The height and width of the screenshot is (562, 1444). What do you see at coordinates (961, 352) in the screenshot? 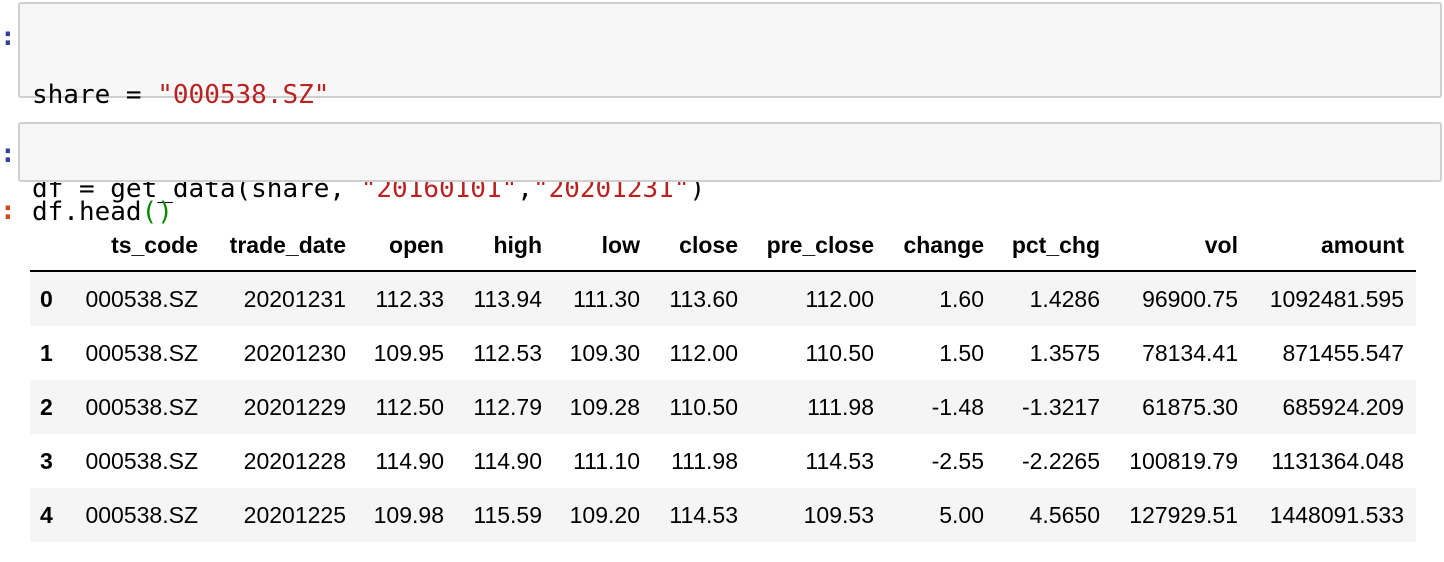
I see `table-cell: 1.50` at bounding box center [961, 352].